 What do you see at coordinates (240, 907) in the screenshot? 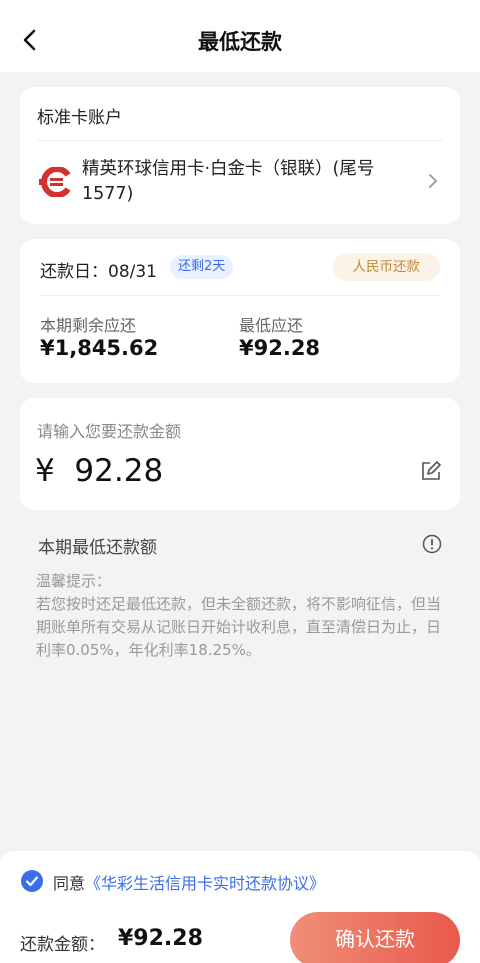
I see `bottom-bar: 同意《华彩生活信用卡实时还款协议》 还款金额： ¥92.28 确认还款` at bounding box center [240, 907].